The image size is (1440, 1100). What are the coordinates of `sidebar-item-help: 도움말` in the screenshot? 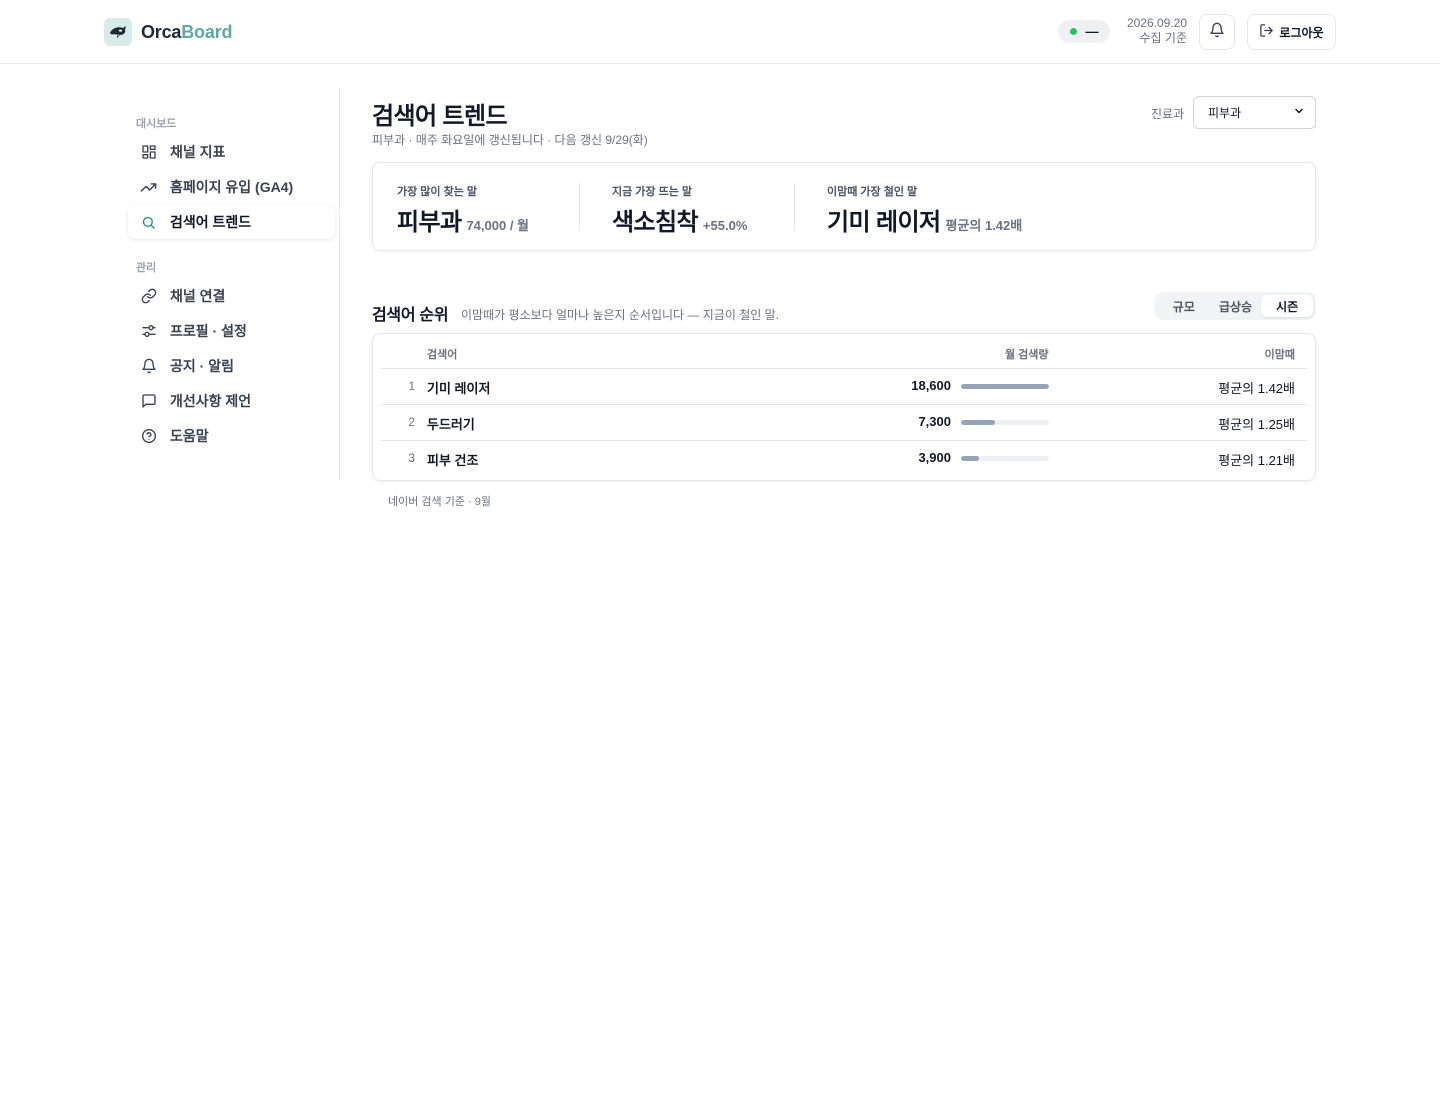 It's located at (231, 436).